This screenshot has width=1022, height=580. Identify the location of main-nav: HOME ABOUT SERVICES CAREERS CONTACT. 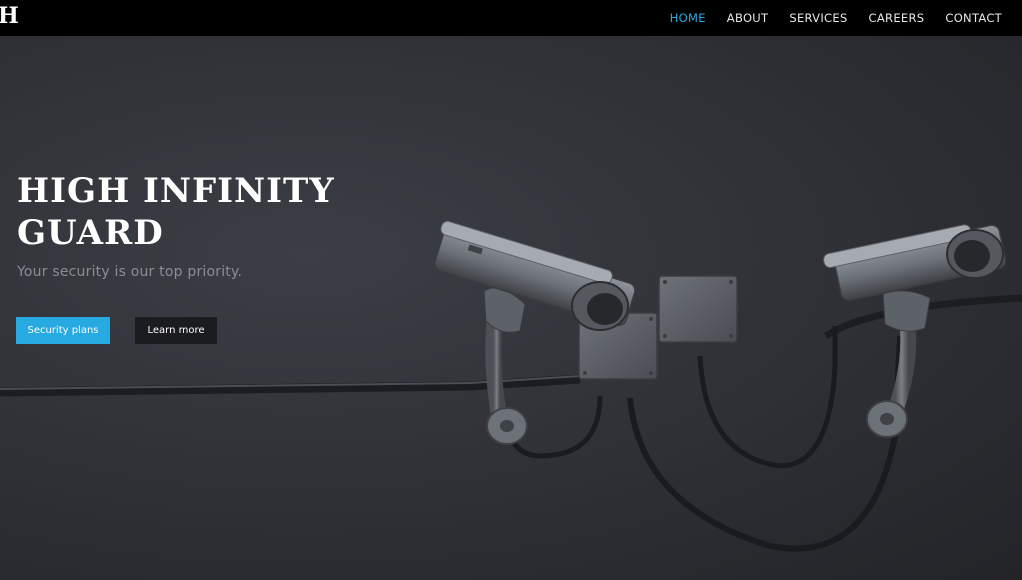
(825, 18).